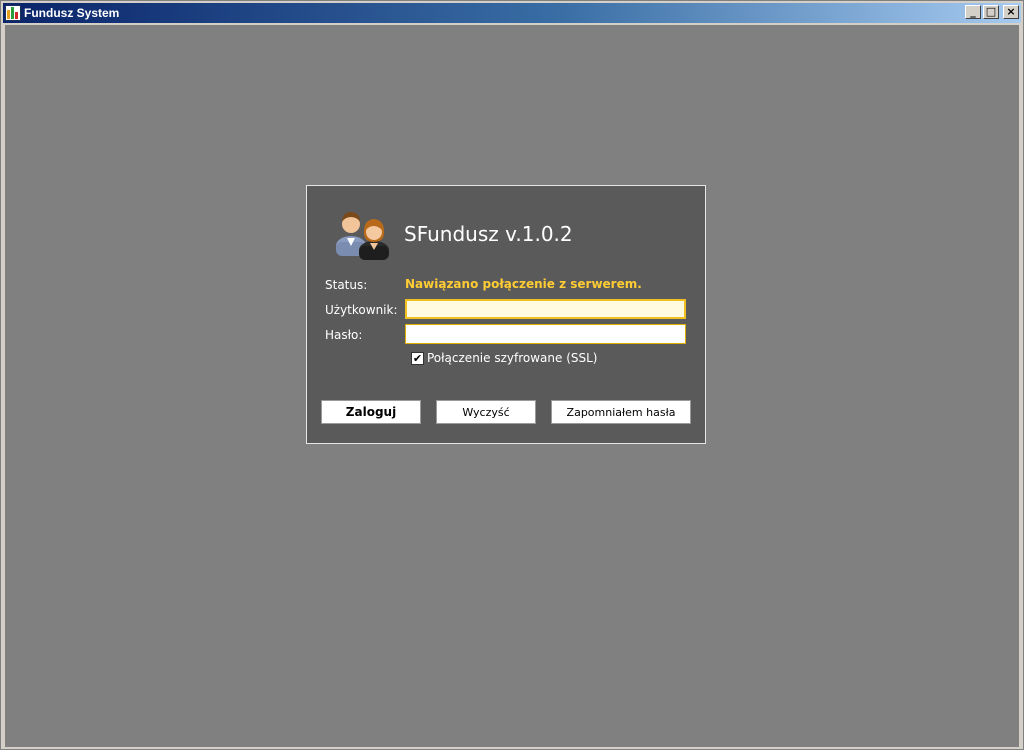 This screenshot has height=750, width=1024. I want to click on maximize-button: □, so click(991, 12).